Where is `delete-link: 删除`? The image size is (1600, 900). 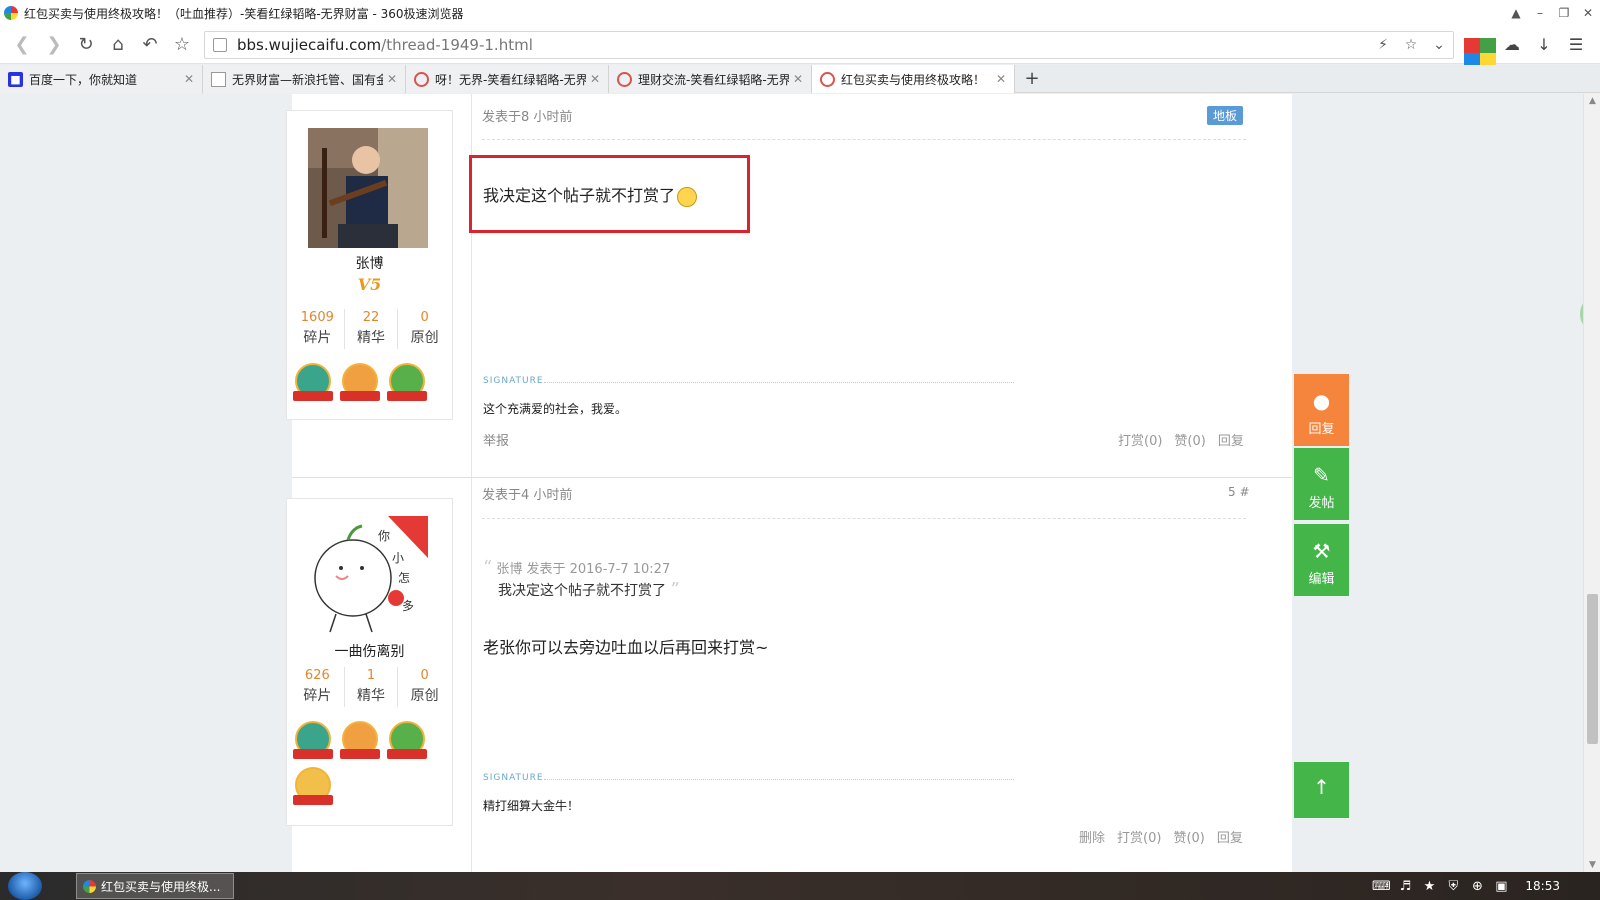 delete-link: 删除 is located at coordinates (1092, 836).